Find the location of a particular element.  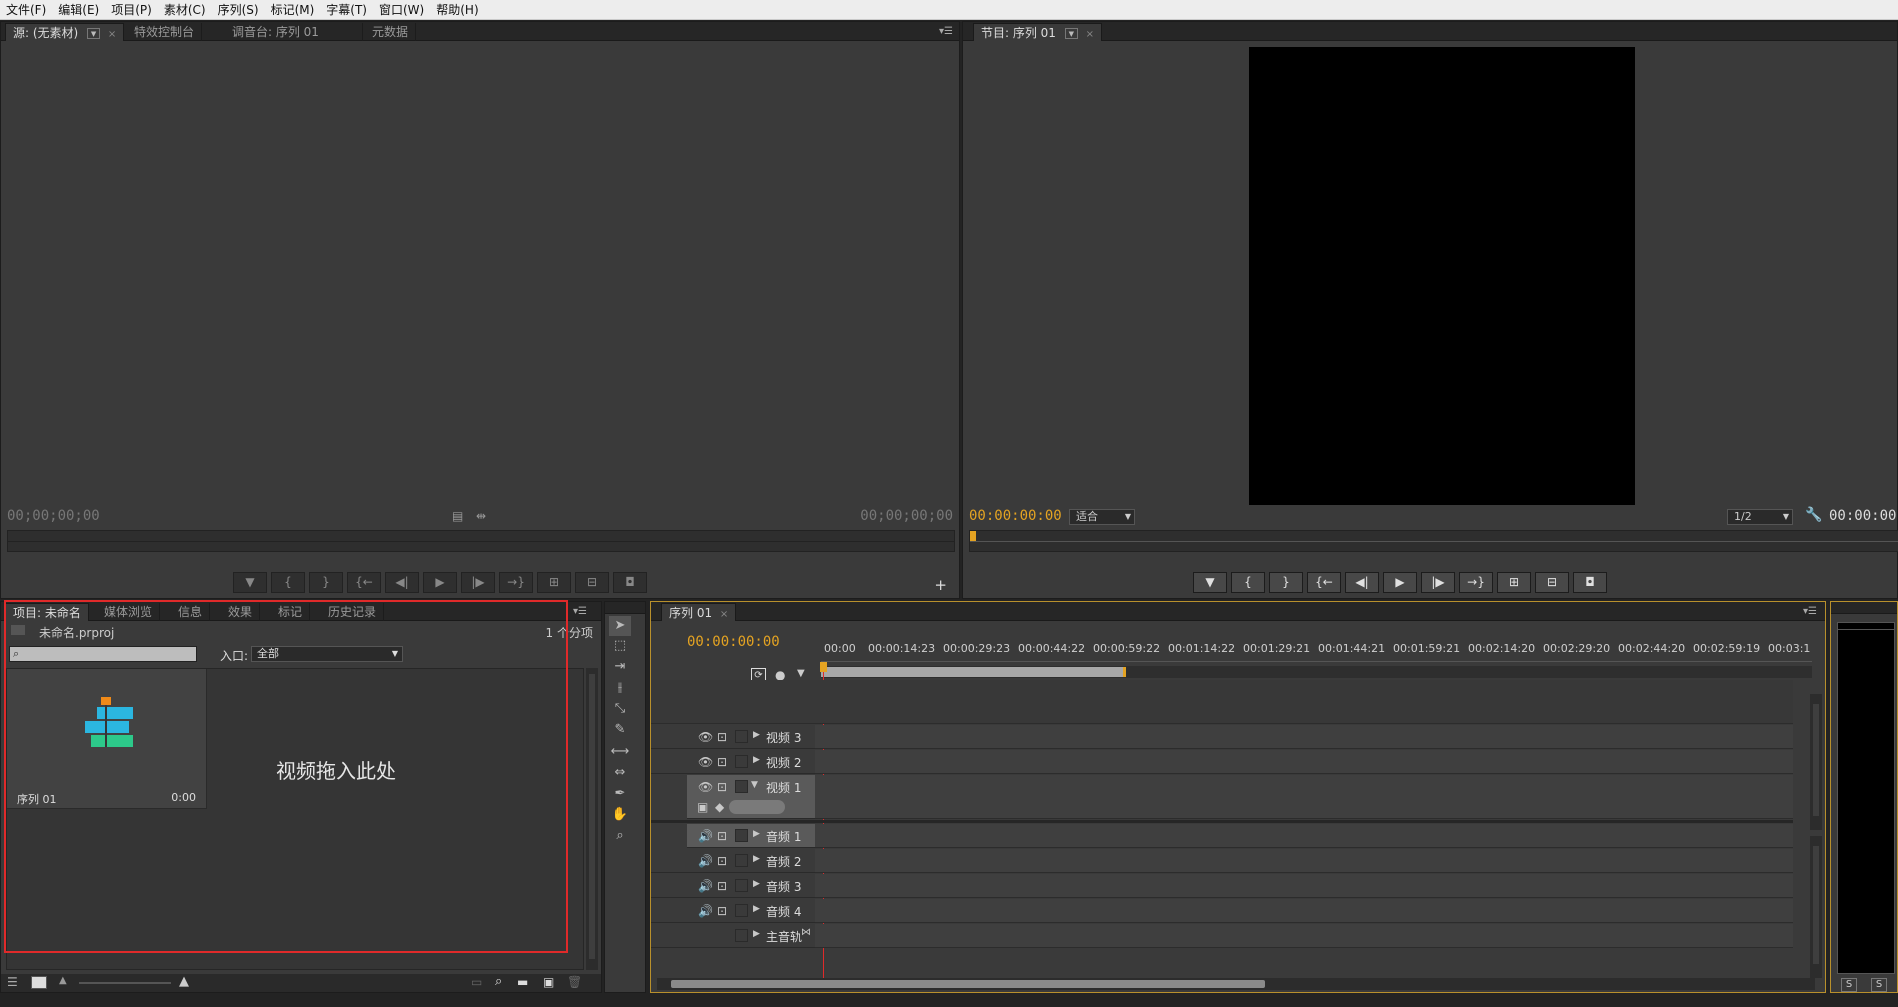

chevron-down-icon: ▼ is located at coordinates (94, 33).